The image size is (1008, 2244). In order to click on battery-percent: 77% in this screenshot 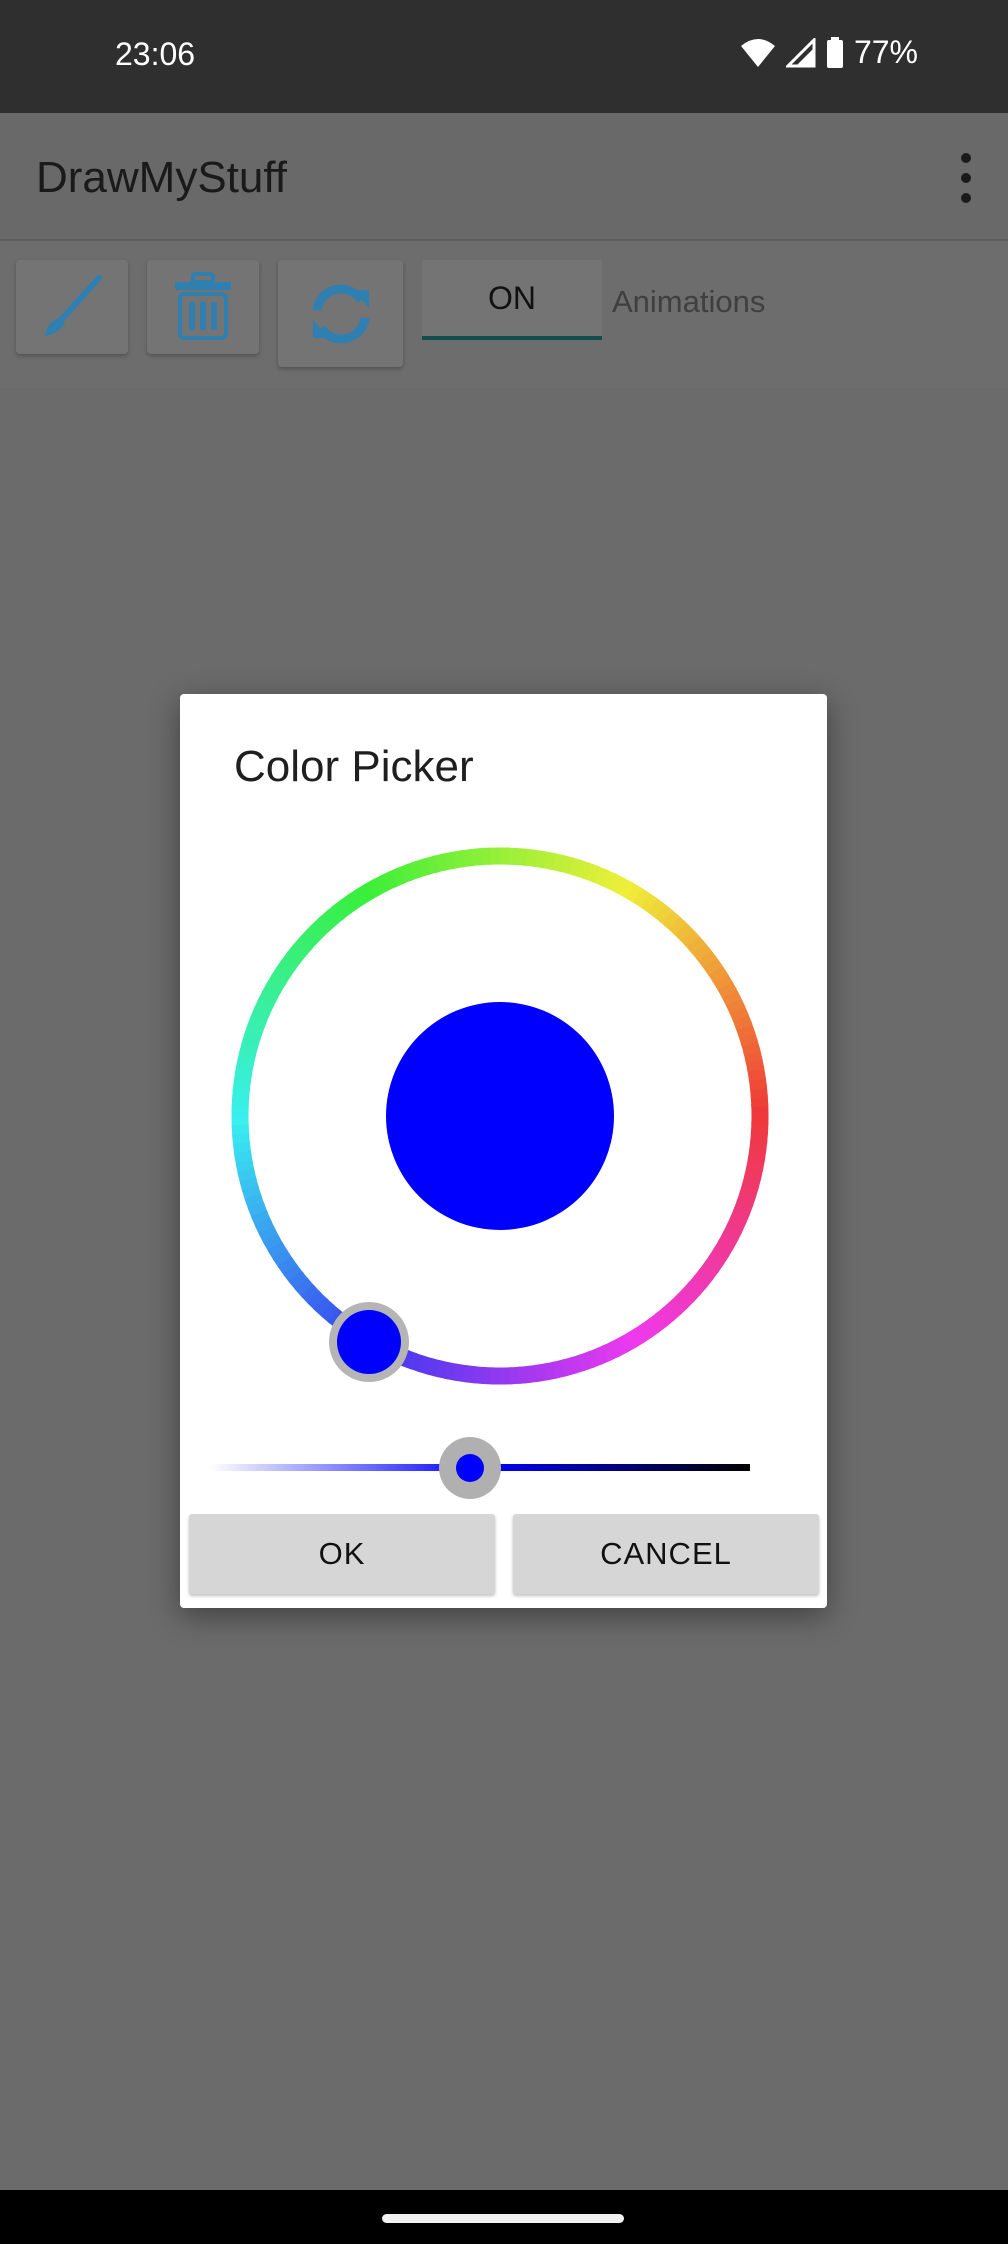, I will do `click(885, 52)`.